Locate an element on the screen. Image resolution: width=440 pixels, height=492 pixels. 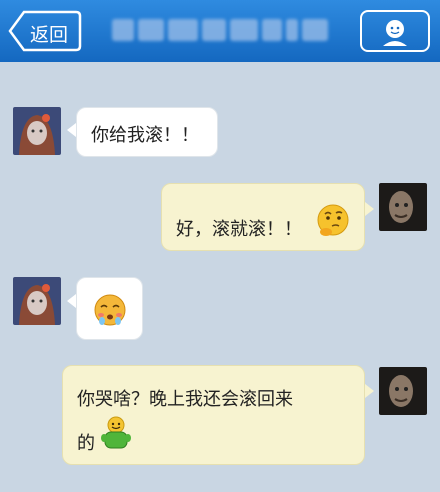
contact-name: ████████ is located at coordinates (227, 30).